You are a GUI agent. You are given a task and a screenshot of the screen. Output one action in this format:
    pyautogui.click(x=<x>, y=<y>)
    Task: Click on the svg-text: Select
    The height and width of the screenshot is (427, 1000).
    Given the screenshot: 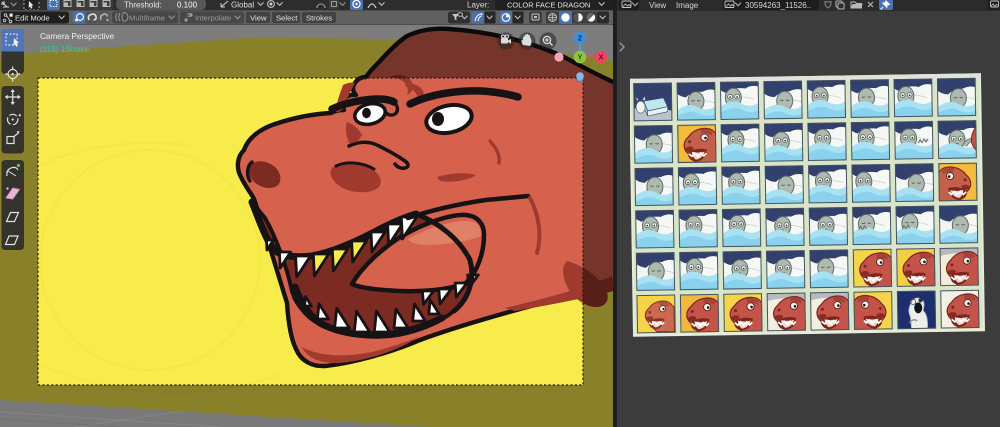 What is the action you would take?
    pyautogui.click(x=287, y=17)
    